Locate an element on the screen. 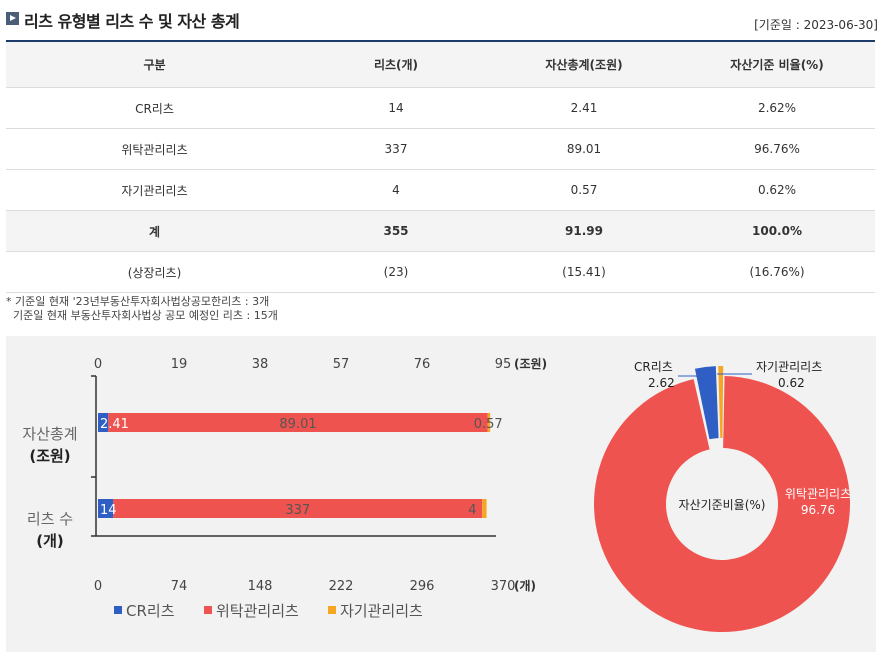  table-total-row: 계 355 91.99 100.0% is located at coordinates (440, 231).